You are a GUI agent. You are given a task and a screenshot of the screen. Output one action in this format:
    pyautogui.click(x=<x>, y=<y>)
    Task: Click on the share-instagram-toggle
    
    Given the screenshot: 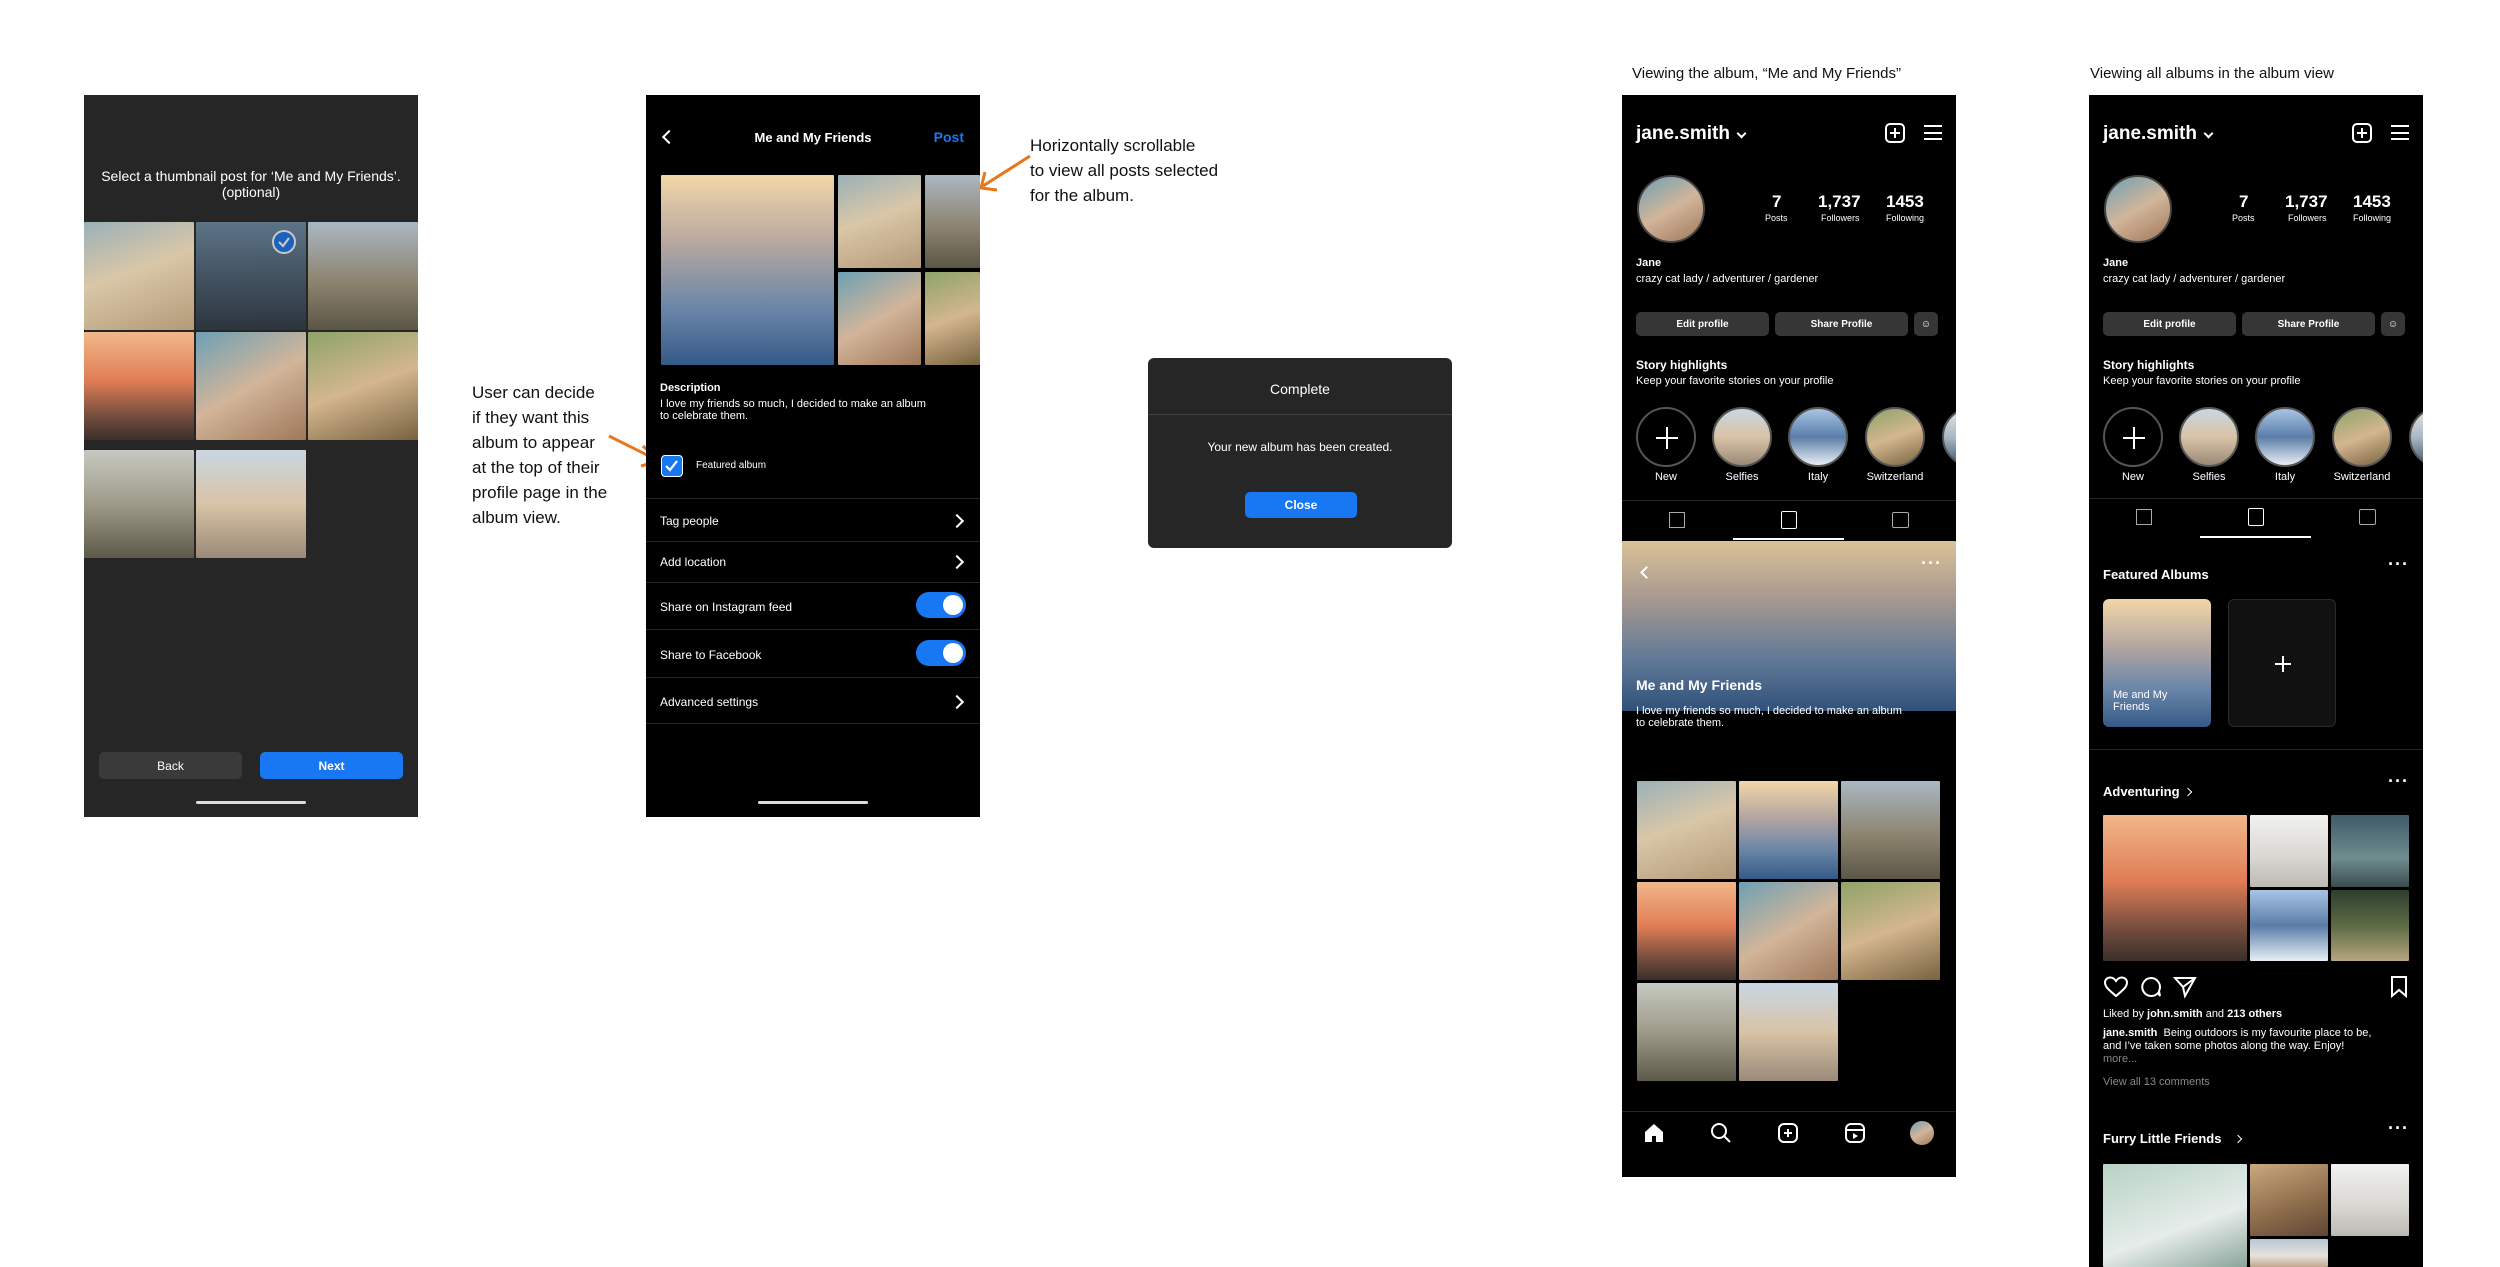 What is the action you would take?
    pyautogui.click(x=941, y=605)
    